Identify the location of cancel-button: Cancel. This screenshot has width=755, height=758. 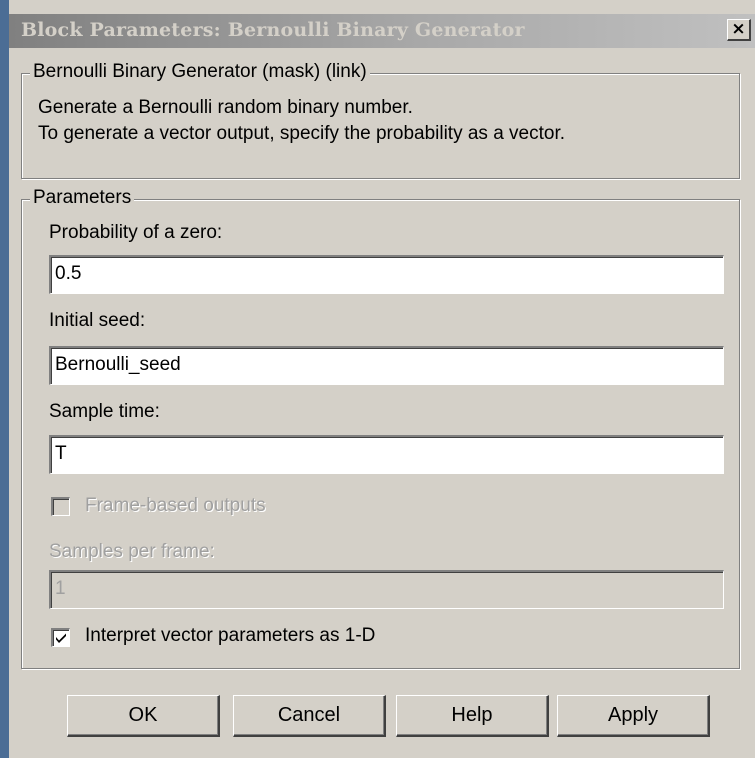
(309, 716).